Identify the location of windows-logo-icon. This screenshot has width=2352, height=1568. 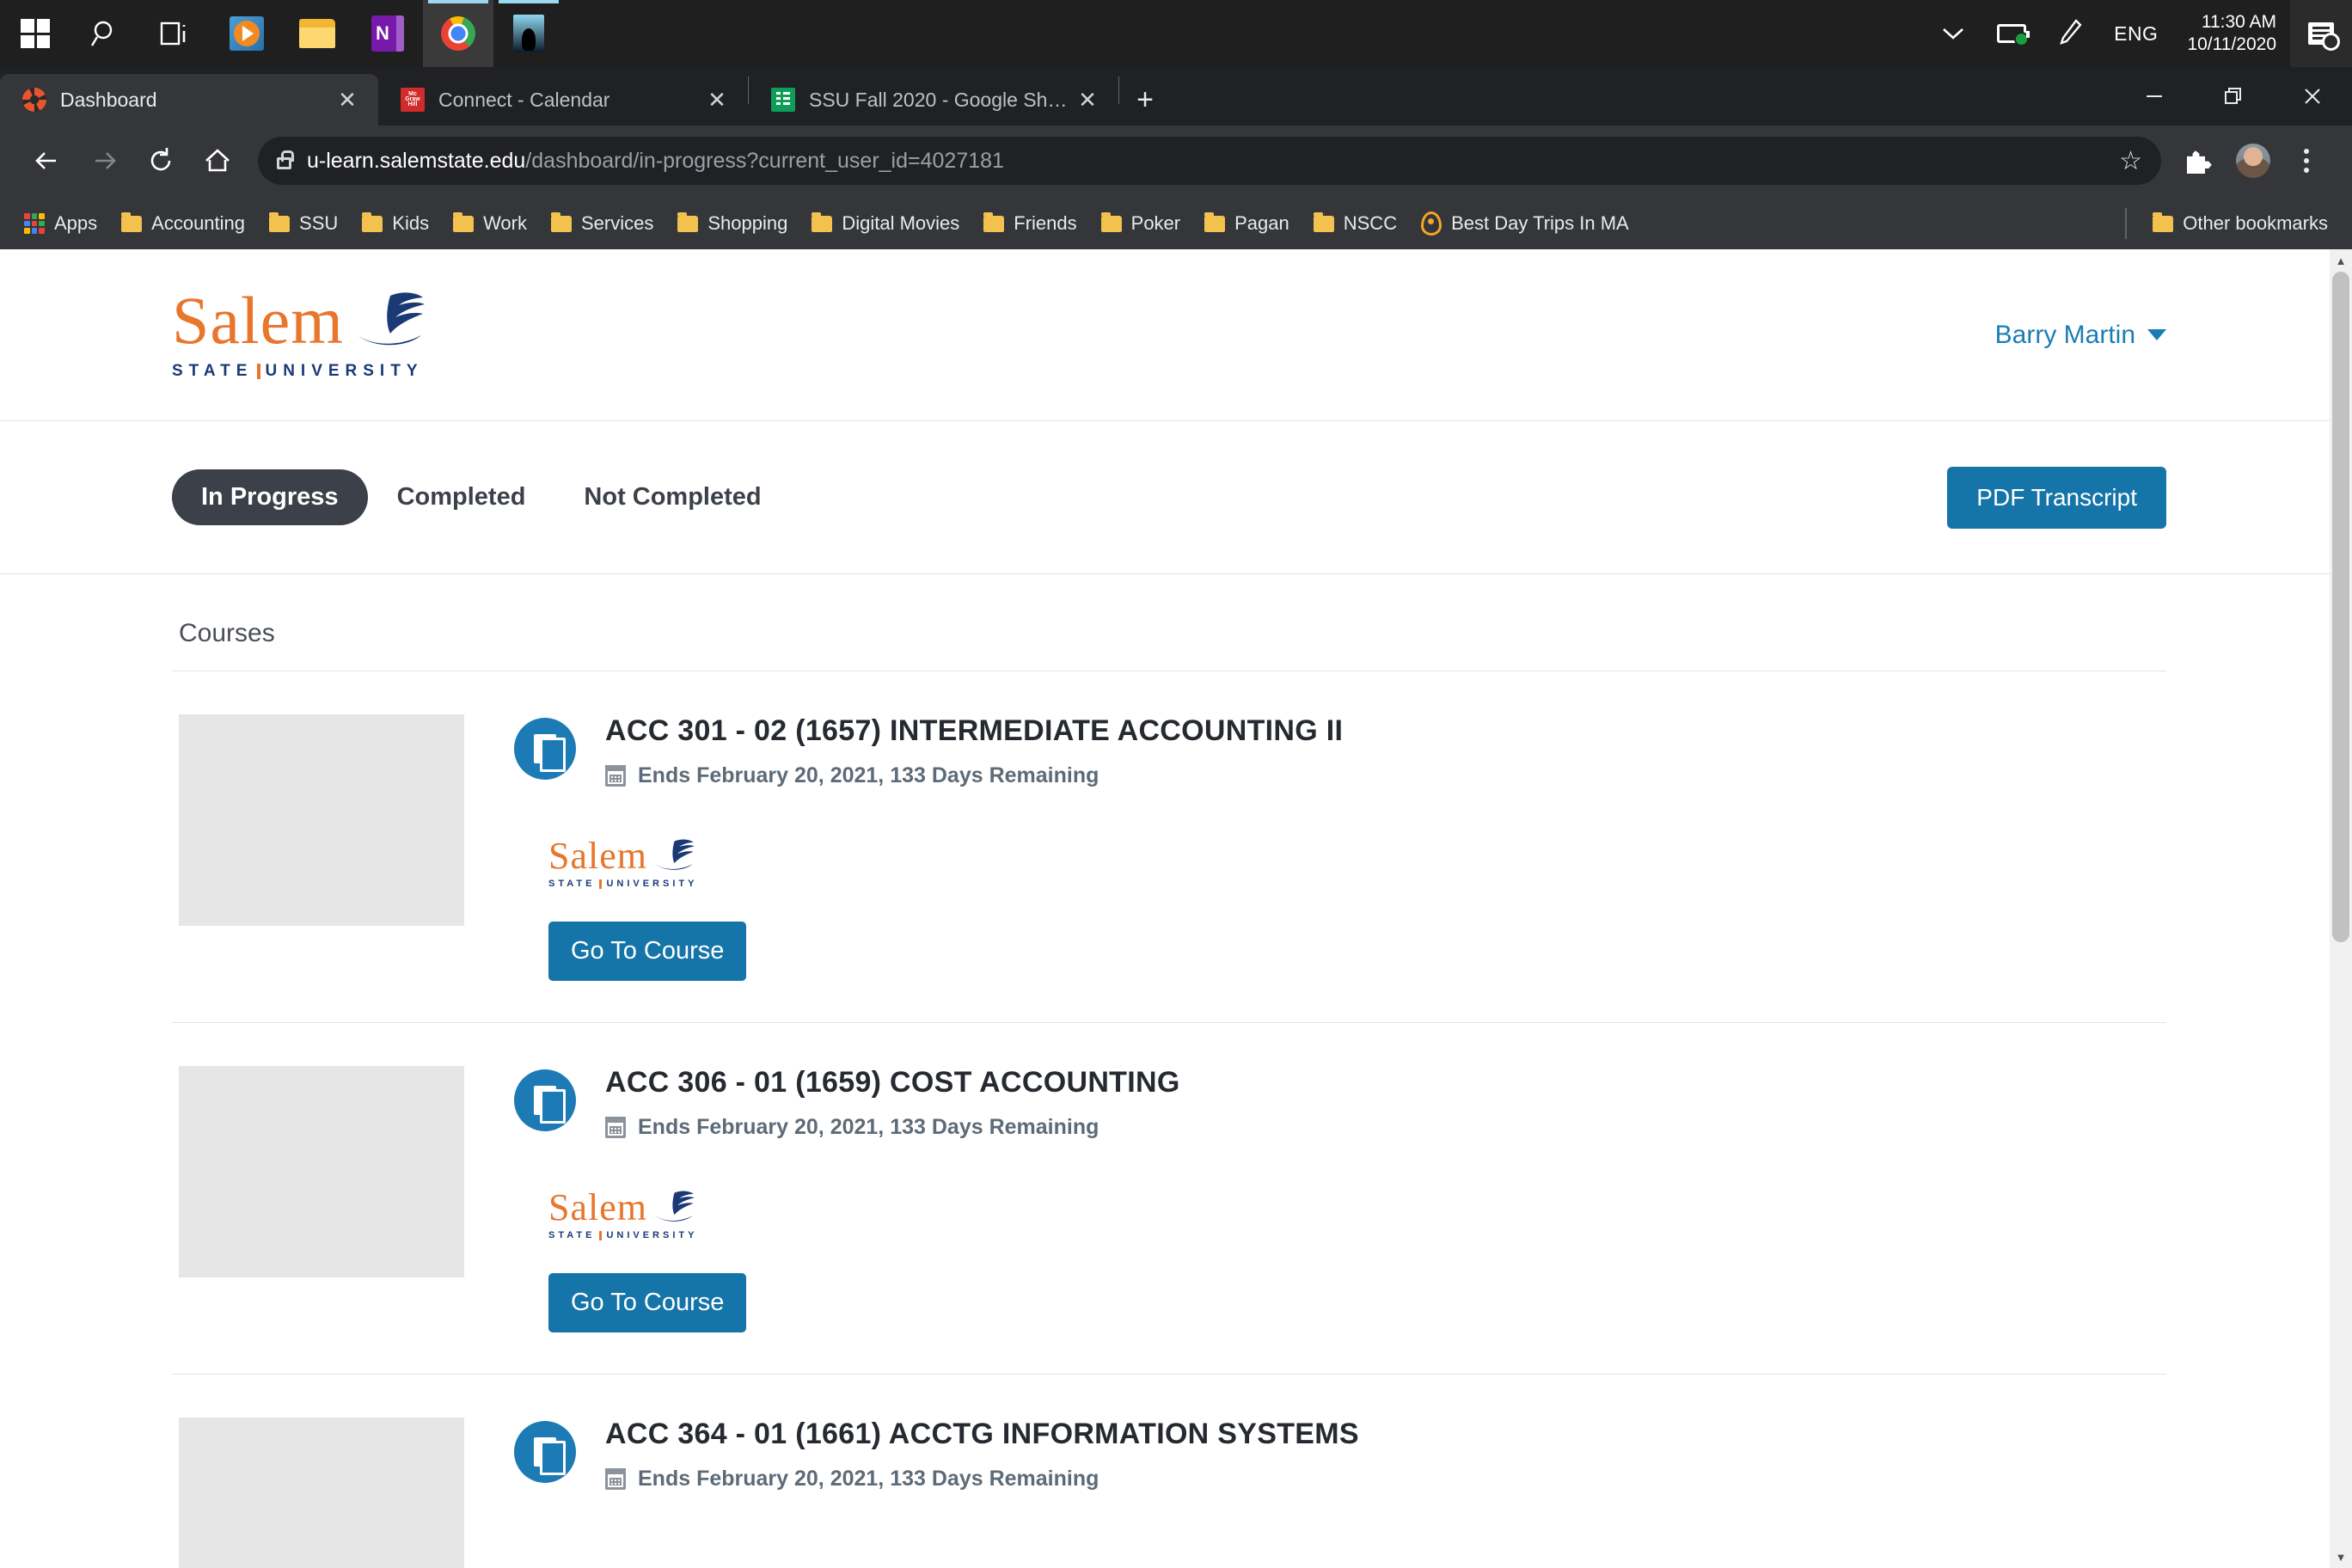
(35, 33).